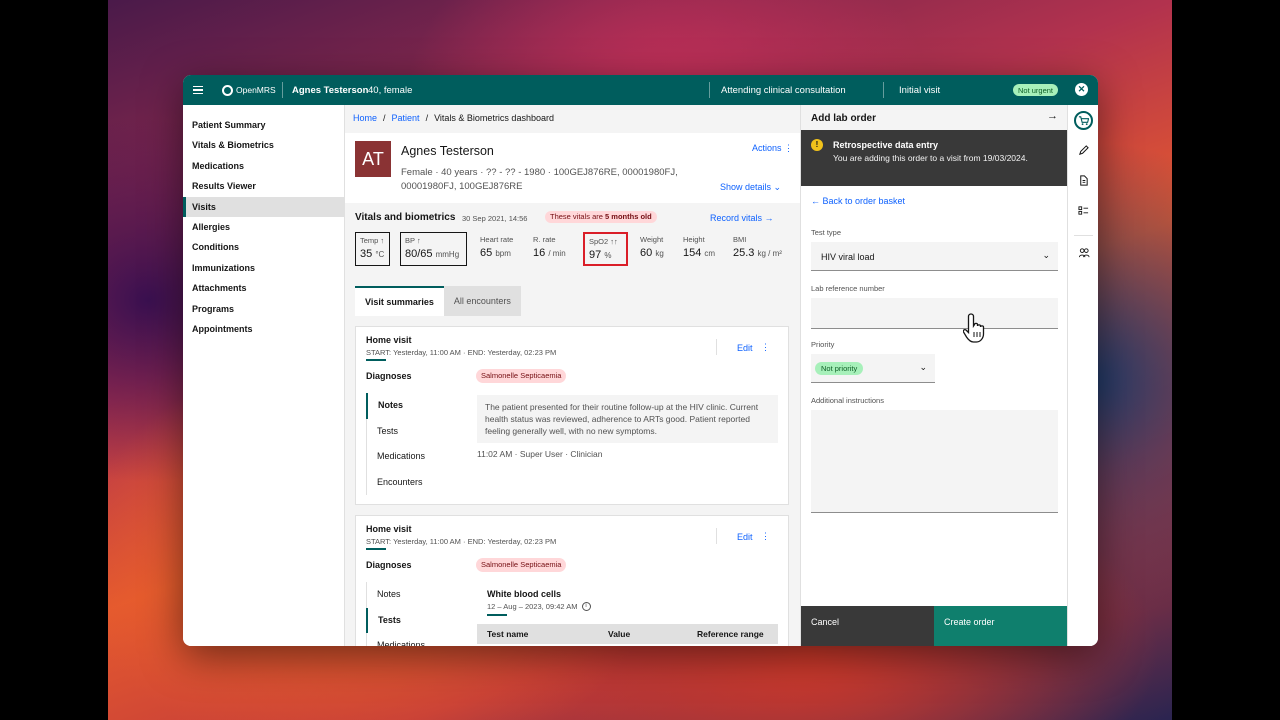  I want to click on vital-label: Temp ↑, so click(372, 240).